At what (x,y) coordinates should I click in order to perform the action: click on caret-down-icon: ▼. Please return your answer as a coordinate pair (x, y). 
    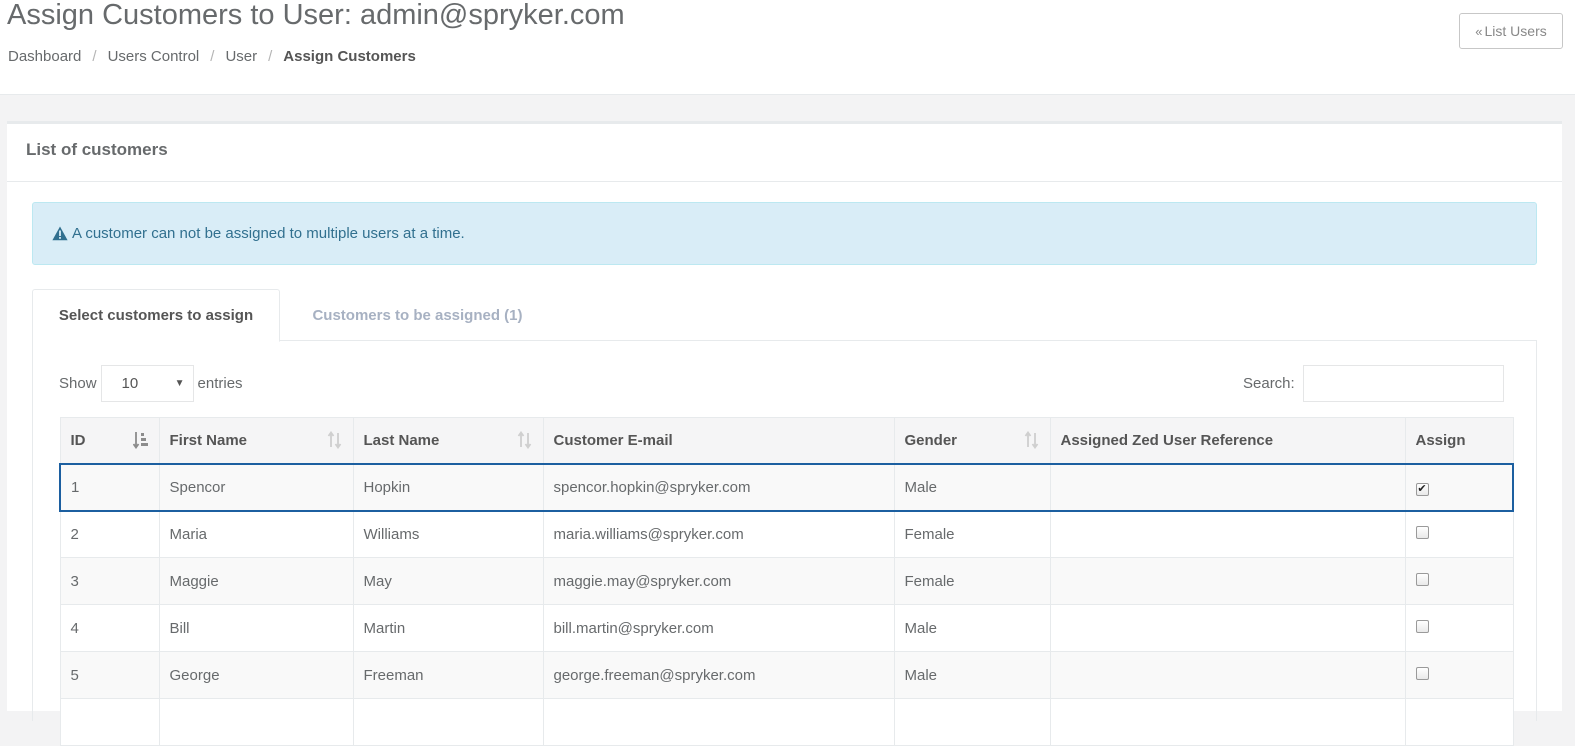
    Looking at the image, I should click on (179, 383).